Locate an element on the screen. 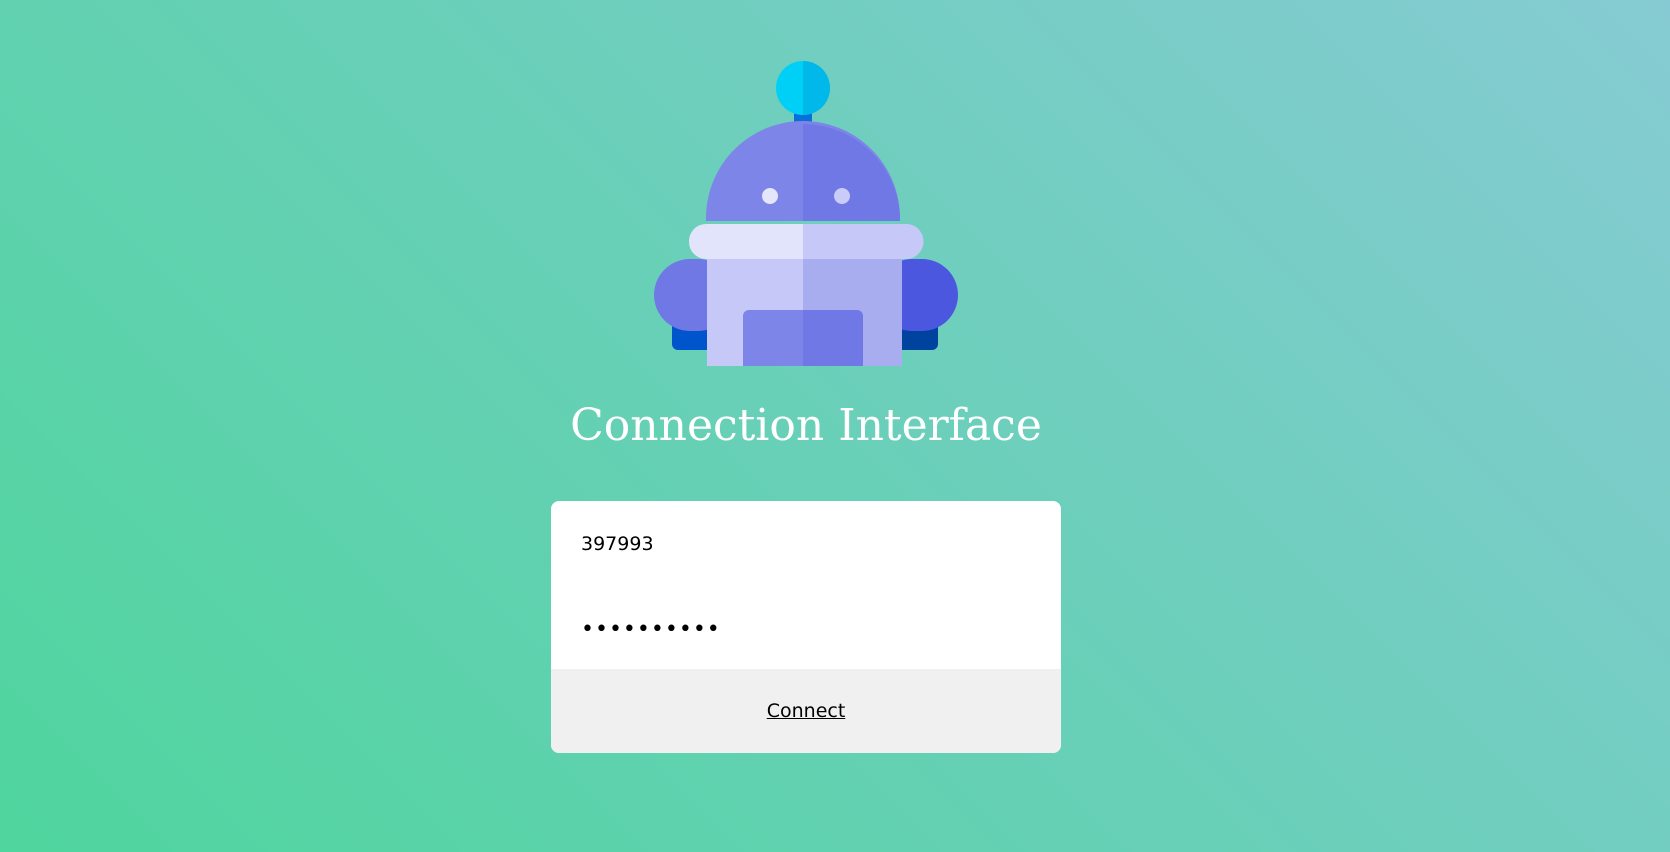  page-title: Connection Interface is located at coordinates (806, 425).